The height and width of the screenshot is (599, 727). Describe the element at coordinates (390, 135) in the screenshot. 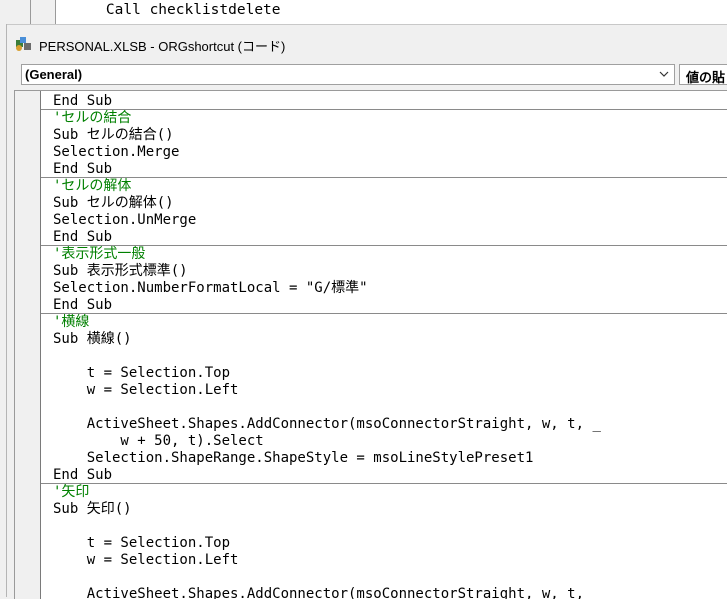

I see `code-line: Sub セルの結合()` at that location.